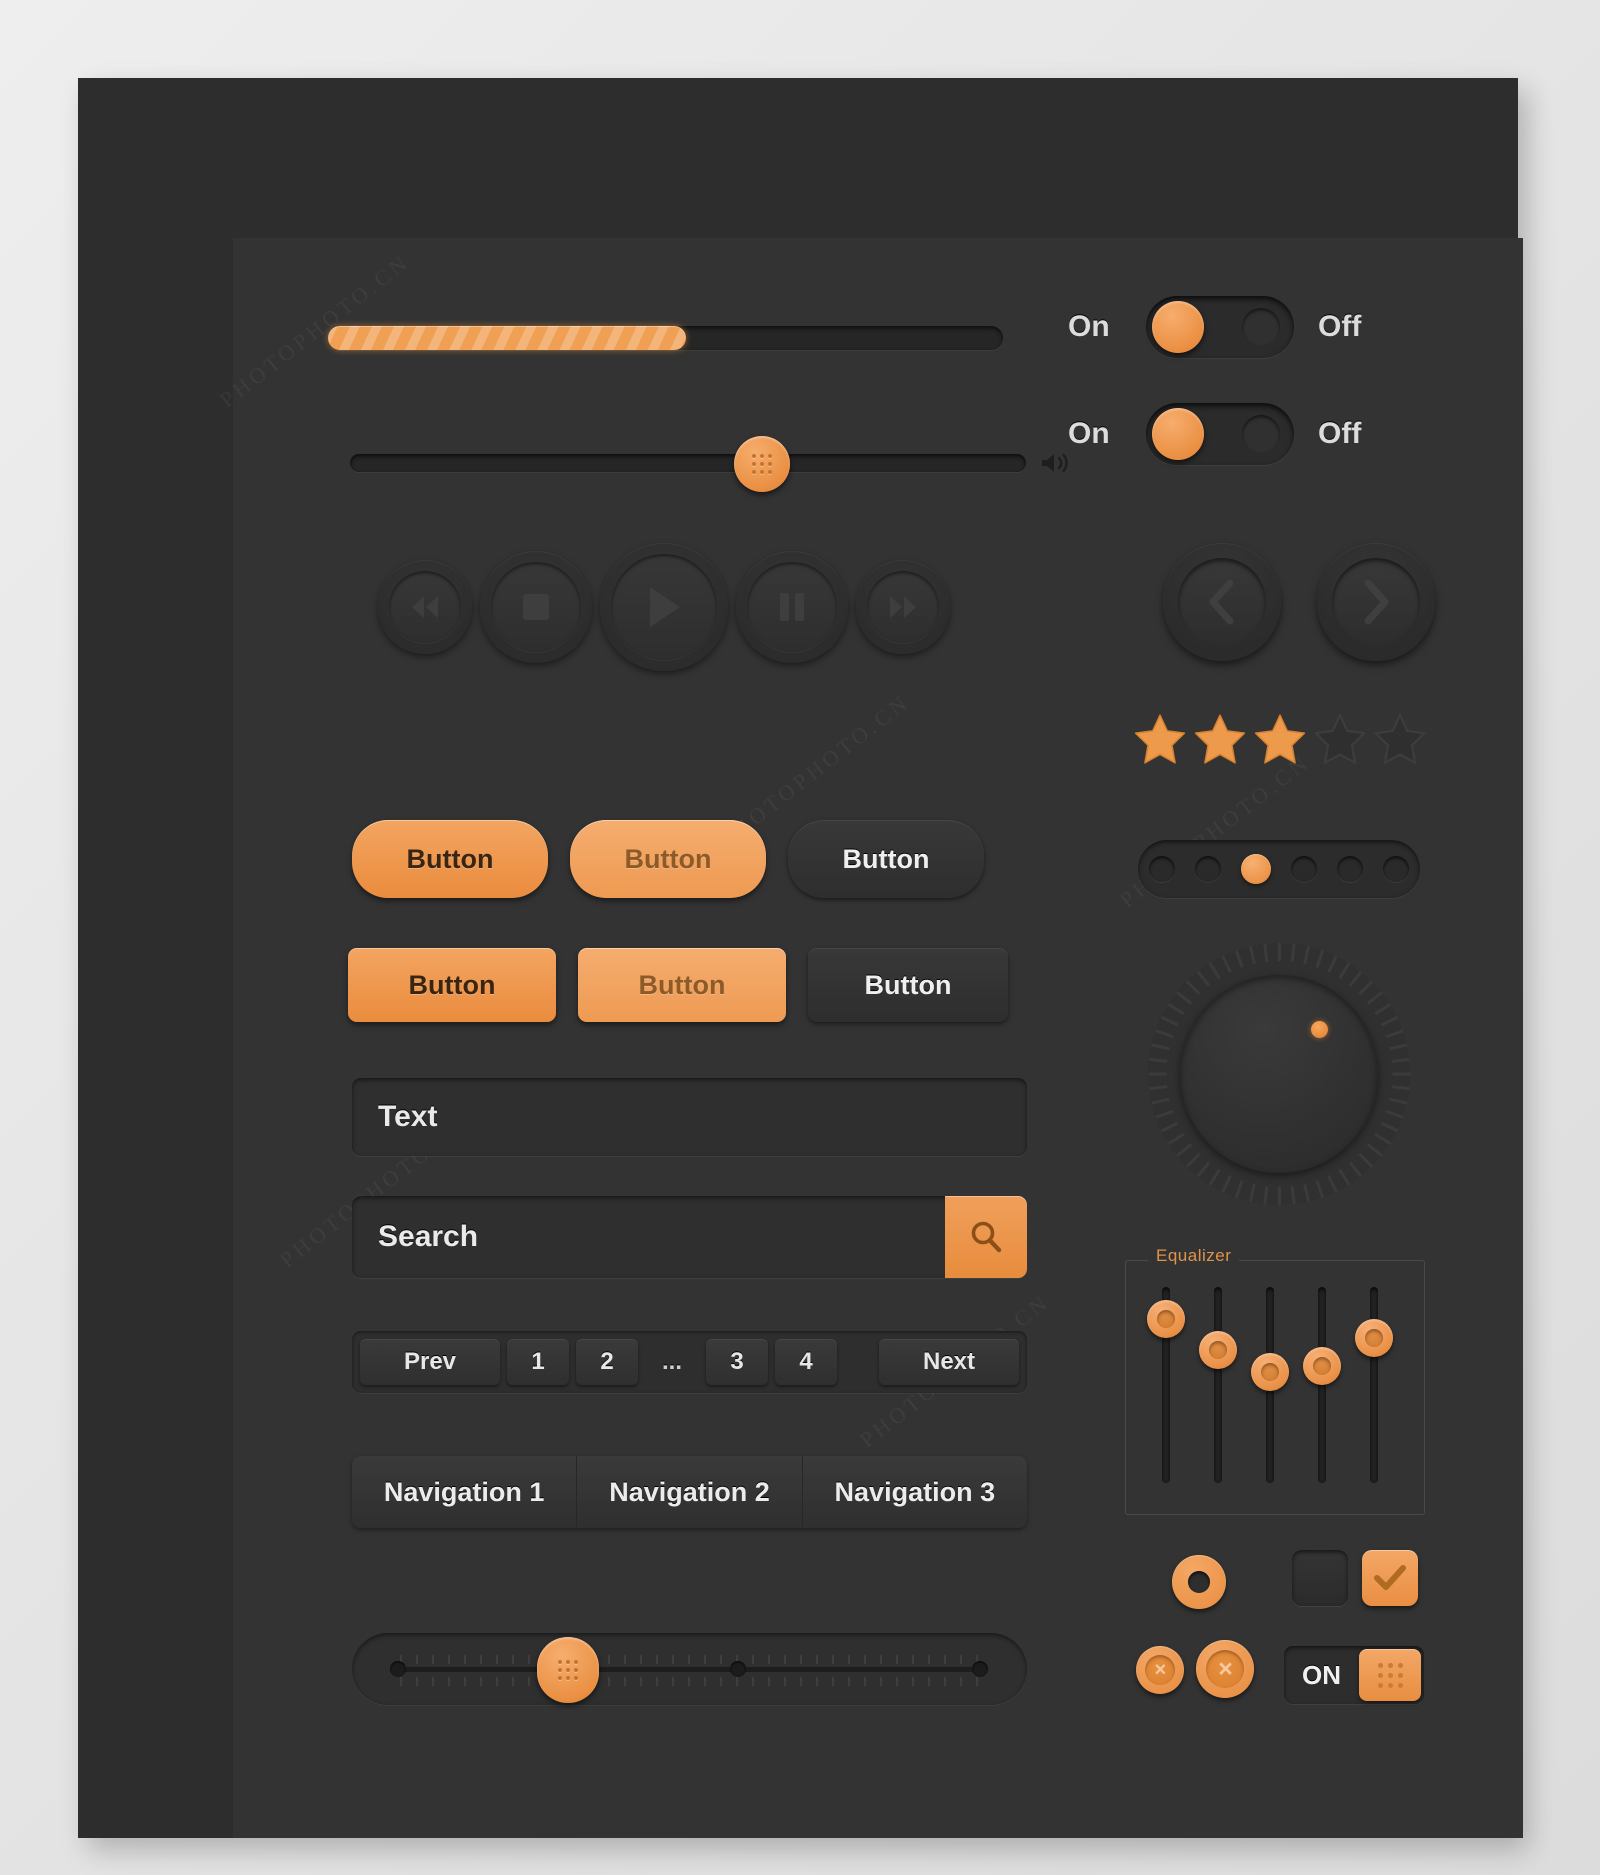 The width and height of the screenshot is (1600, 1875). Describe the element at coordinates (465, 1492) in the screenshot. I see `nav-tab-1: Navigation 1` at that location.